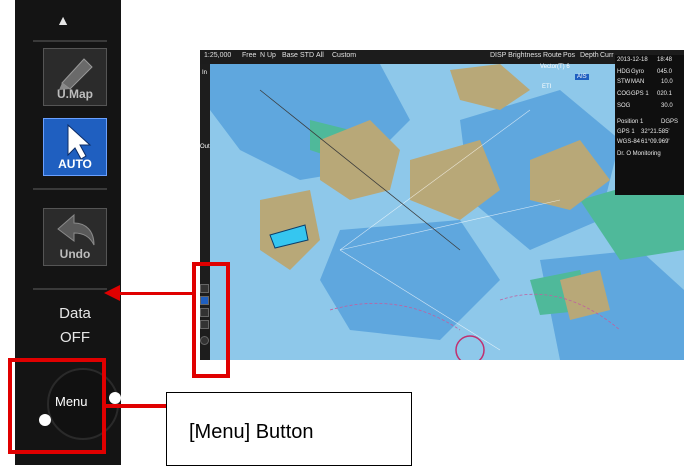  I want to click on zoom-out-button: Out, so click(205, 147).